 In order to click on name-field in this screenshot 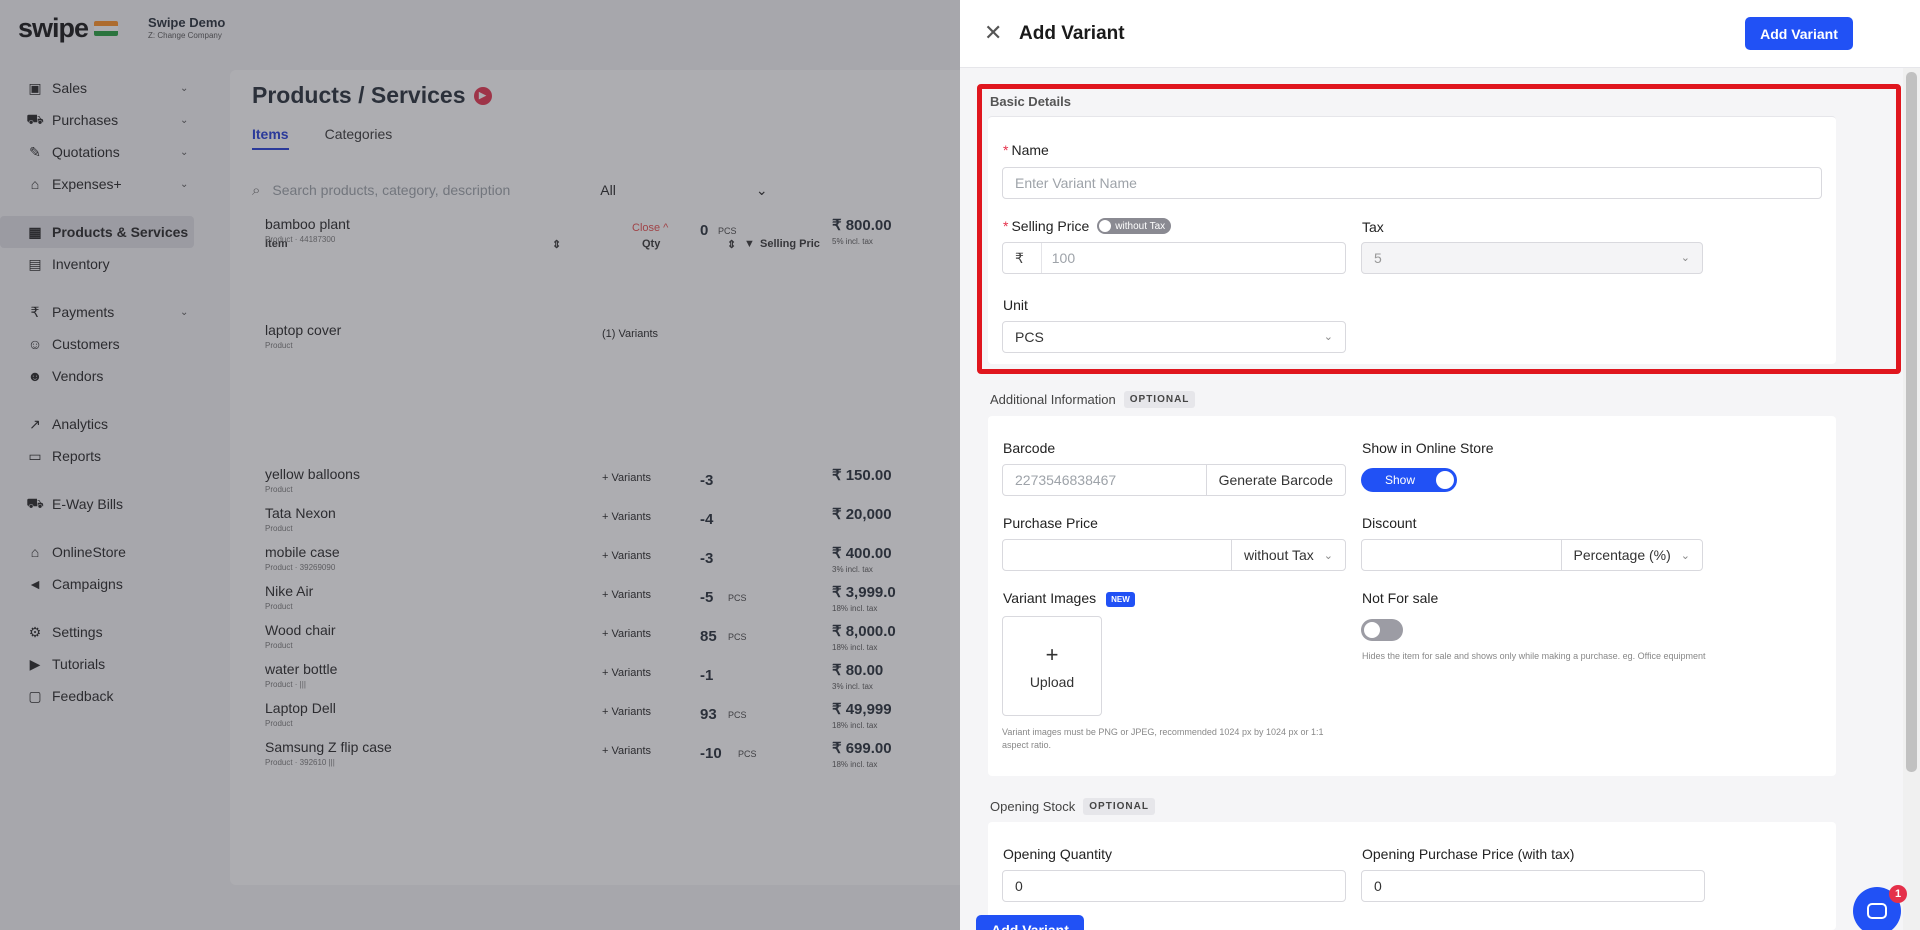, I will do `click(1412, 183)`.